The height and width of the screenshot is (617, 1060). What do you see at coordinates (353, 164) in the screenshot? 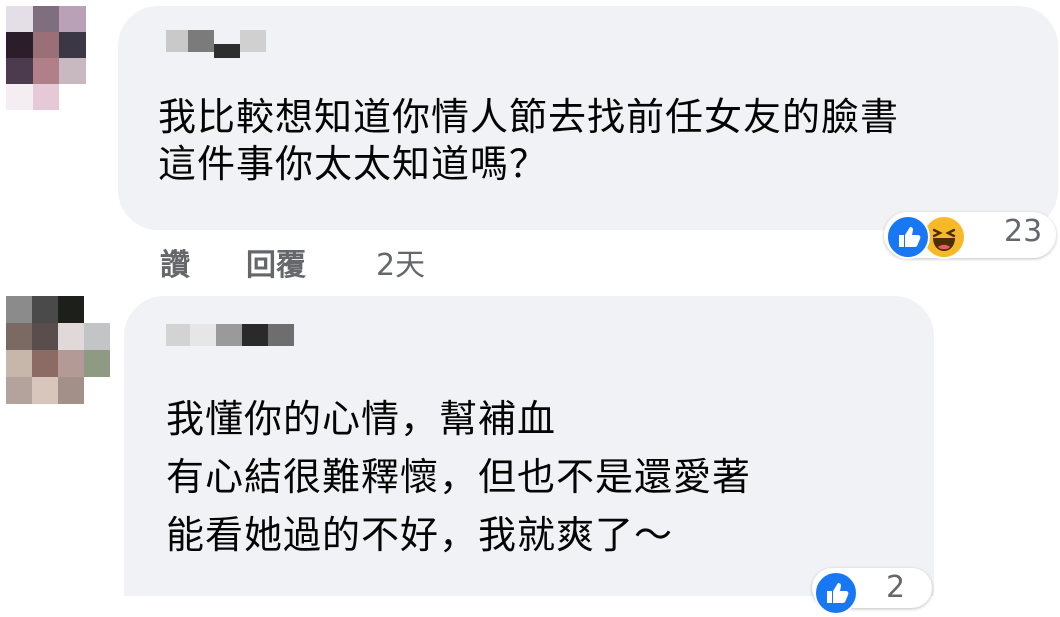
I see `comment-line: 這件事你太太知道嗎？` at bounding box center [353, 164].